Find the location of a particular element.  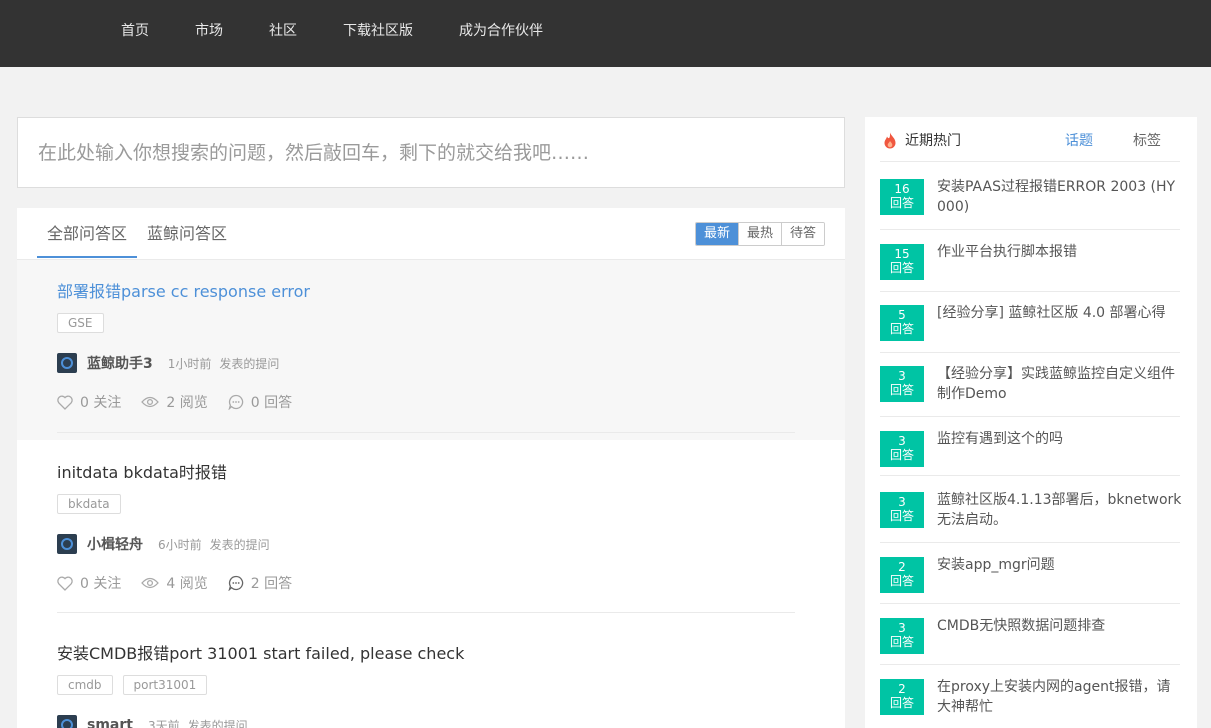

tab-all-questions: 全部问答区 is located at coordinates (87, 233).